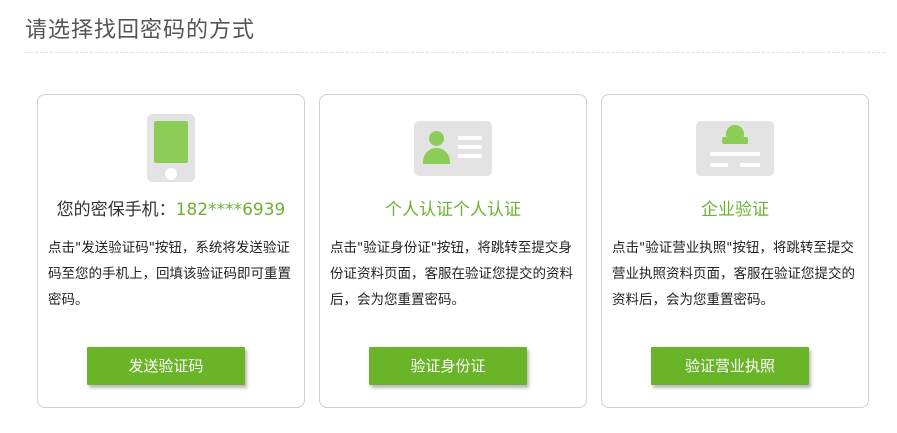 This screenshot has height=433, width=897. I want to click on card-title-business: 企业验证, so click(735, 210).